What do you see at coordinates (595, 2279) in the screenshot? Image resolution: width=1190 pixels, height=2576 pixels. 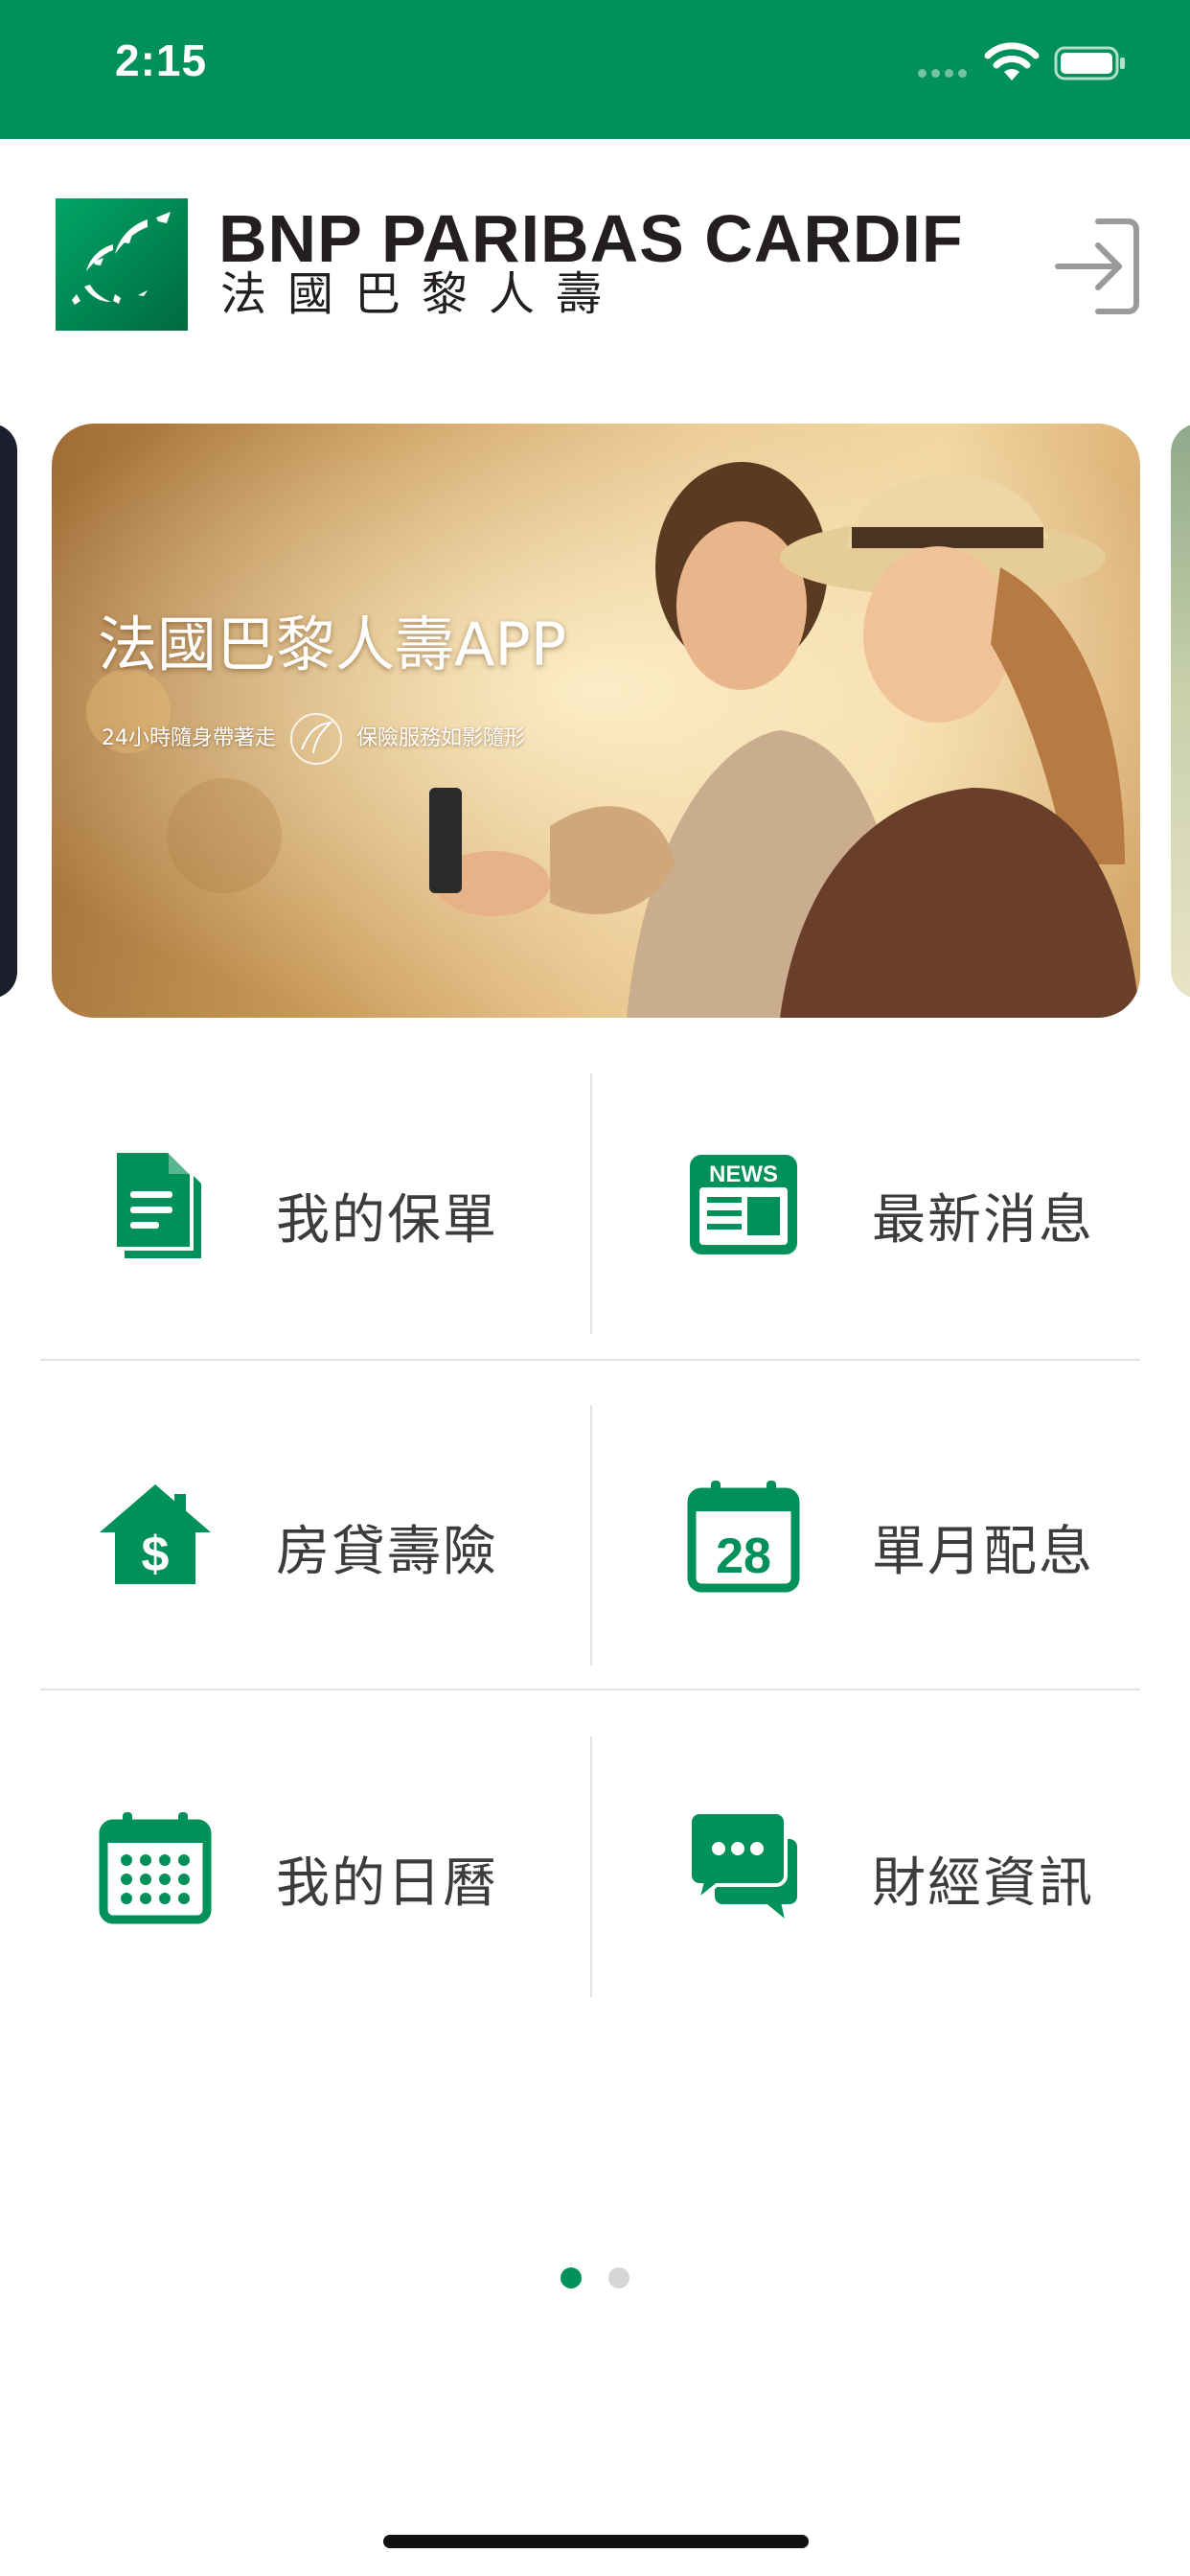 I see `page-indicator` at bounding box center [595, 2279].